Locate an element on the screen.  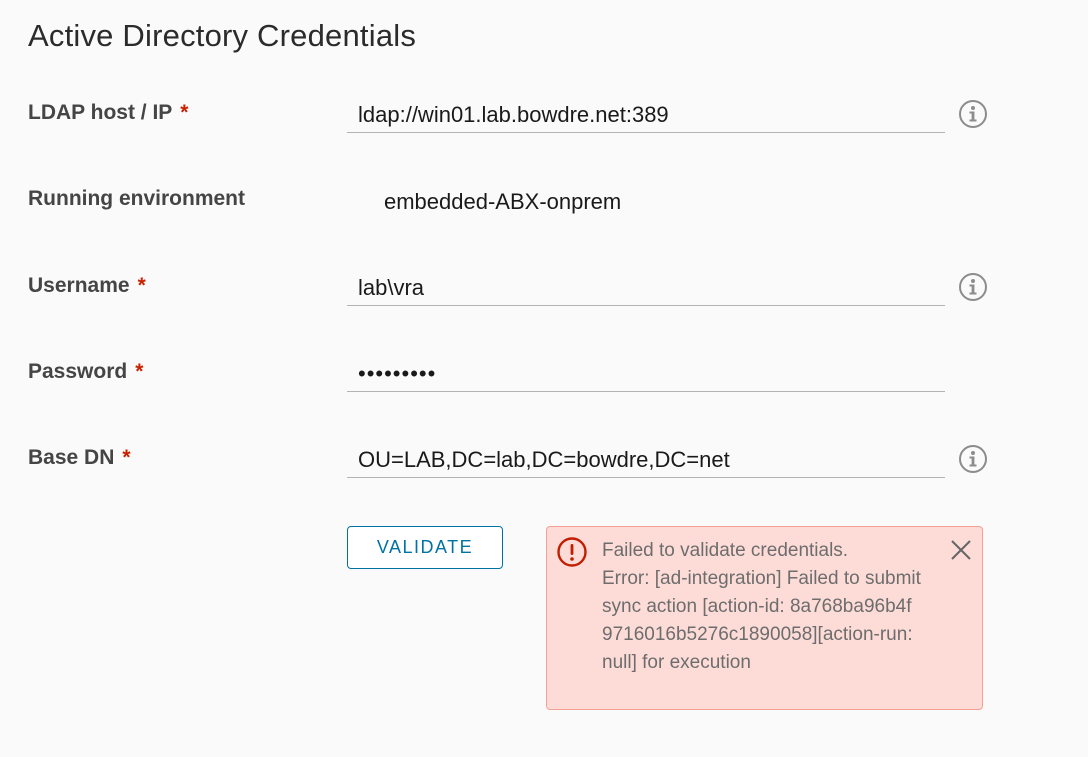
username-row: Username * is located at coordinates (544, 293).